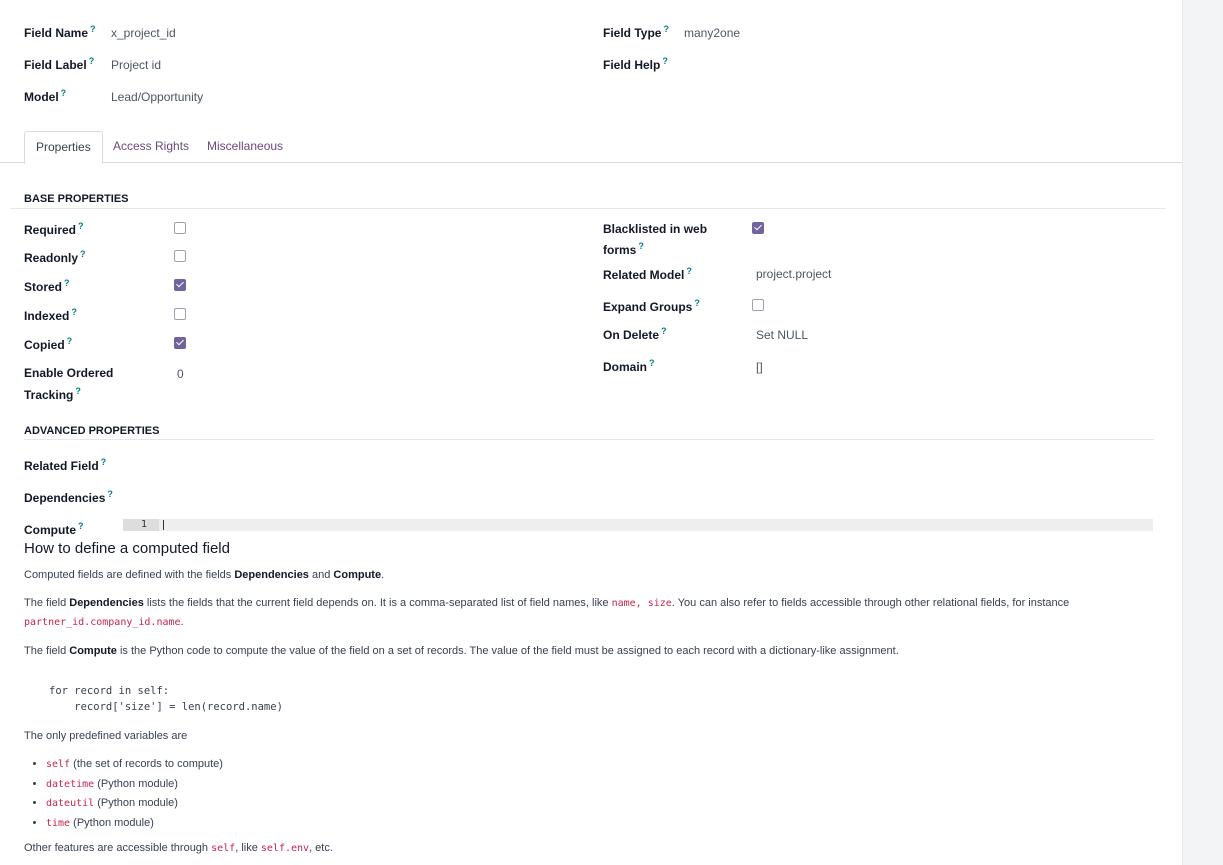 Image resolution: width=1223 pixels, height=865 pixels. I want to click on indexed-label: Indexed?, so click(50, 315).